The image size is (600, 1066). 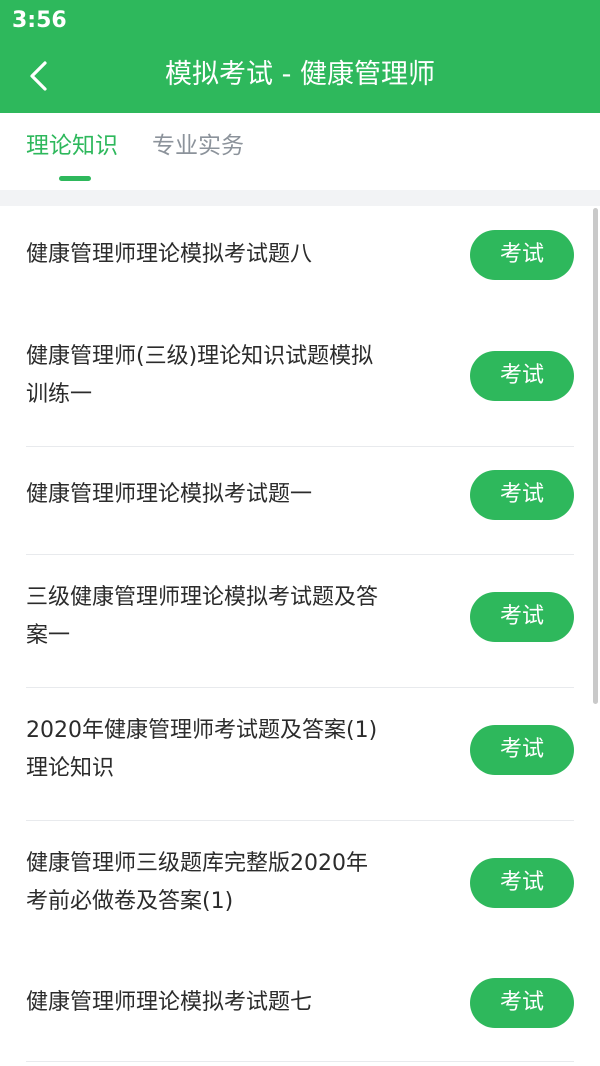 What do you see at coordinates (169, 254) in the screenshot?
I see `exam-title: 健康管理师理论模拟考试题八` at bounding box center [169, 254].